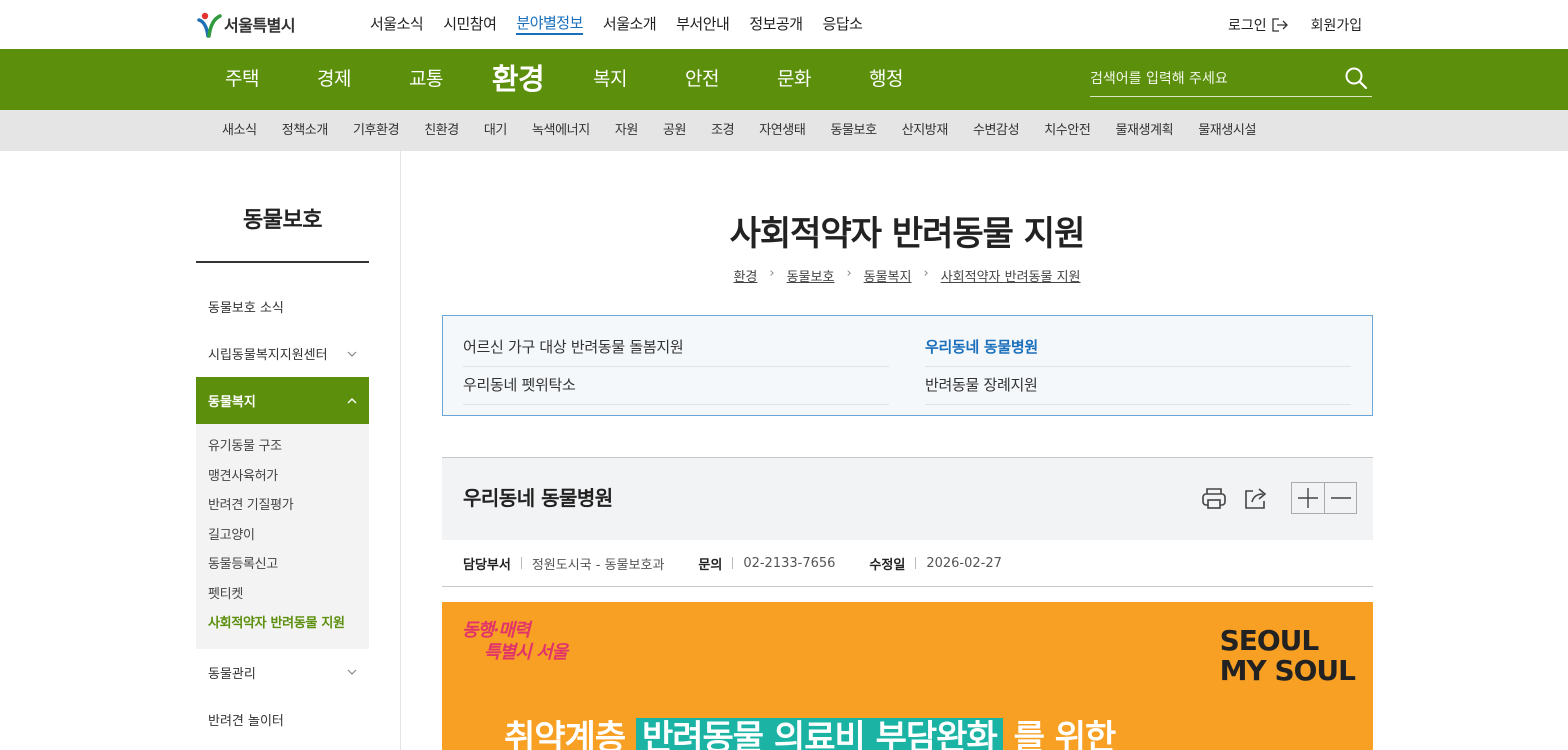 This screenshot has height=750, width=1568. What do you see at coordinates (853, 130) in the screenshot?
I see `sub-nav-item-animal-protection: 동물보호` at bounding box center [853, 130].